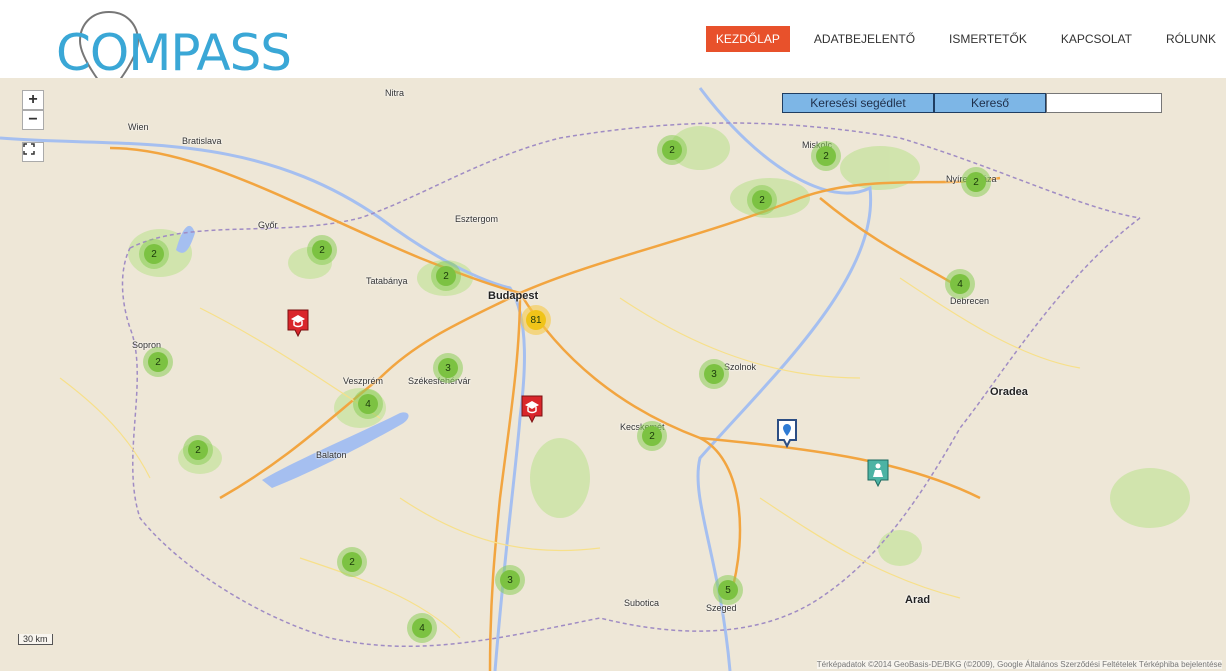 The height and width of the screenshot is (671, 1226). Describe the element at coordinates (1191, 39) in the screenshot. I see `nav-item-rolunk: RÓLUNK` at that location.